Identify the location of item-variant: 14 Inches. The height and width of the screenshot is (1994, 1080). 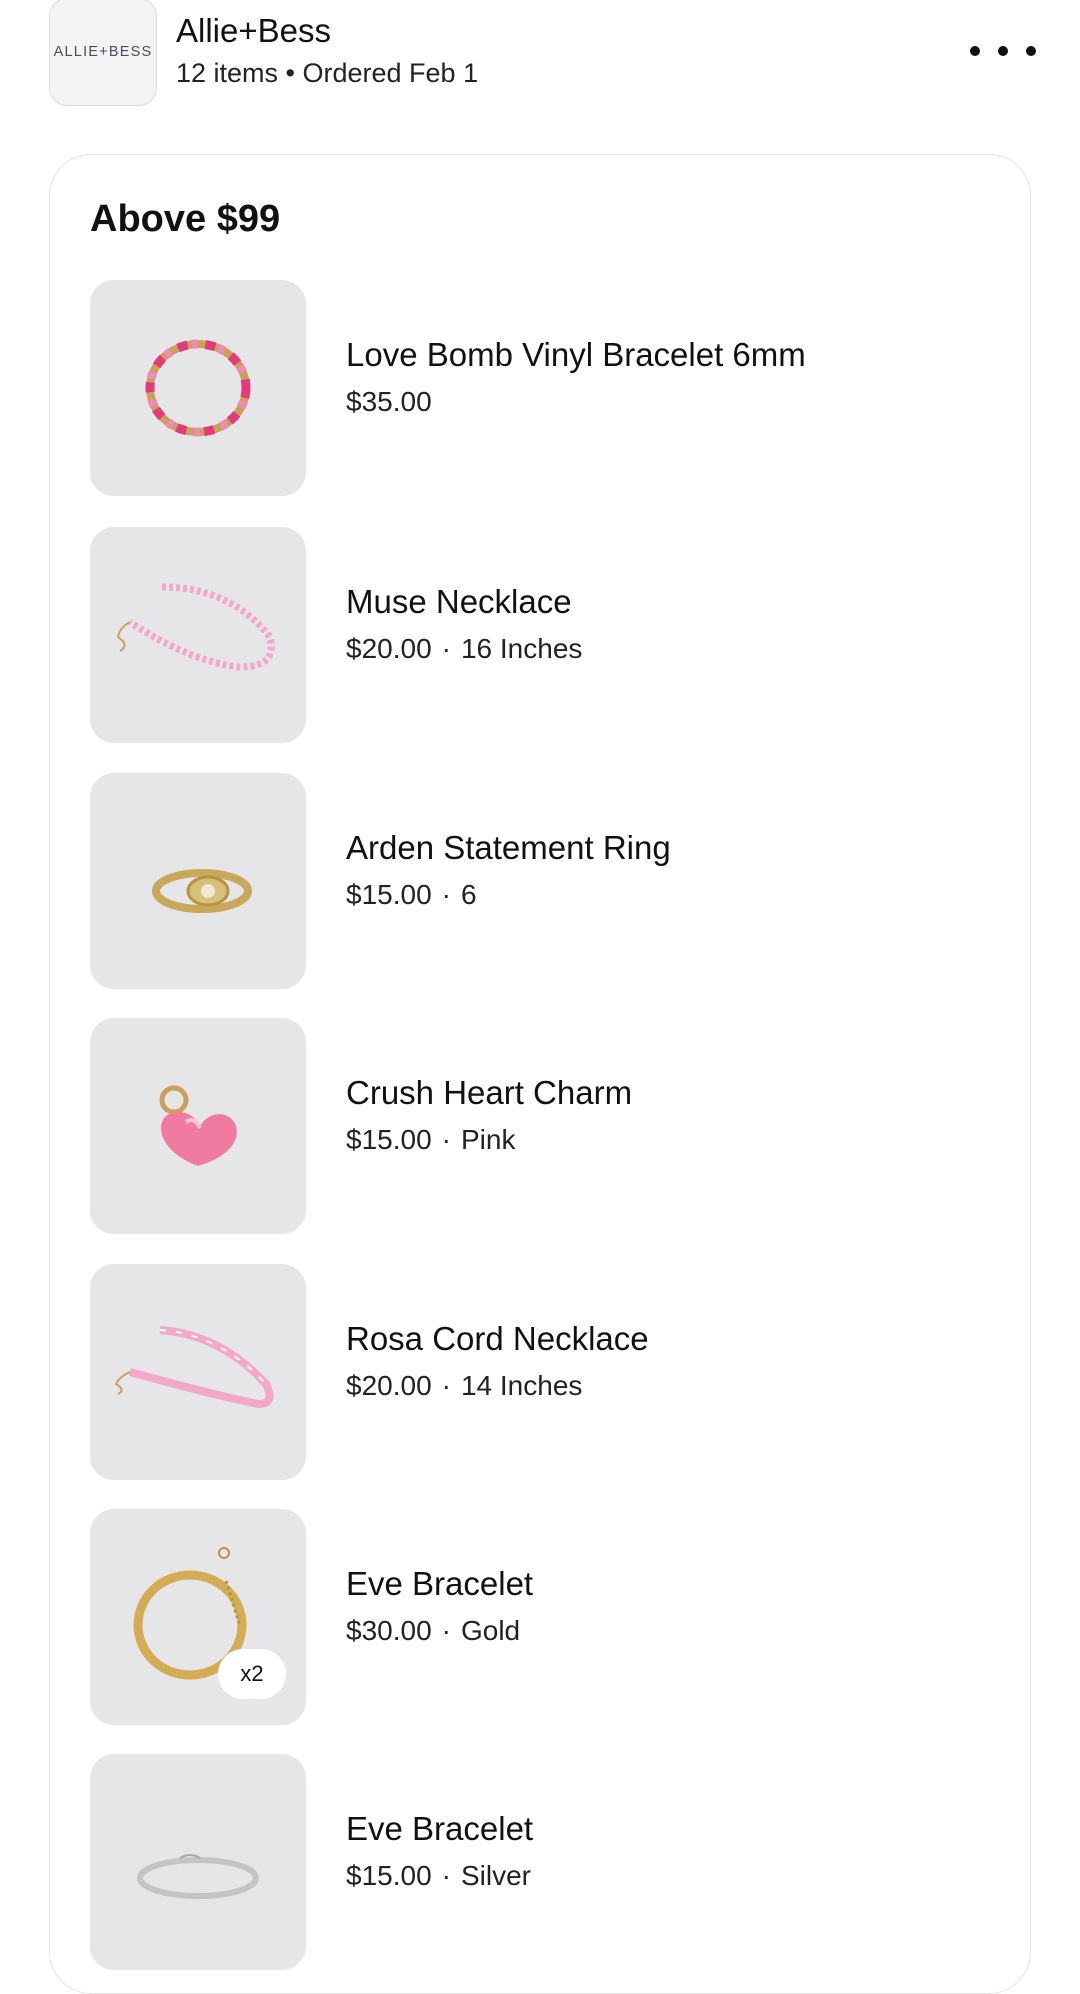
(521, 1385).